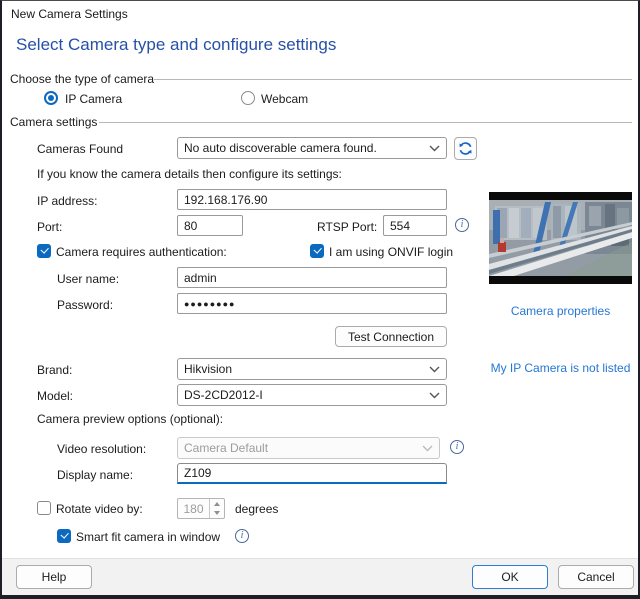 This screenshot has height=599, width=640. What do you see at coordinates (50, 227) in the screenshot?
I see `port-label: Port:` at bounding box center [50, 227].